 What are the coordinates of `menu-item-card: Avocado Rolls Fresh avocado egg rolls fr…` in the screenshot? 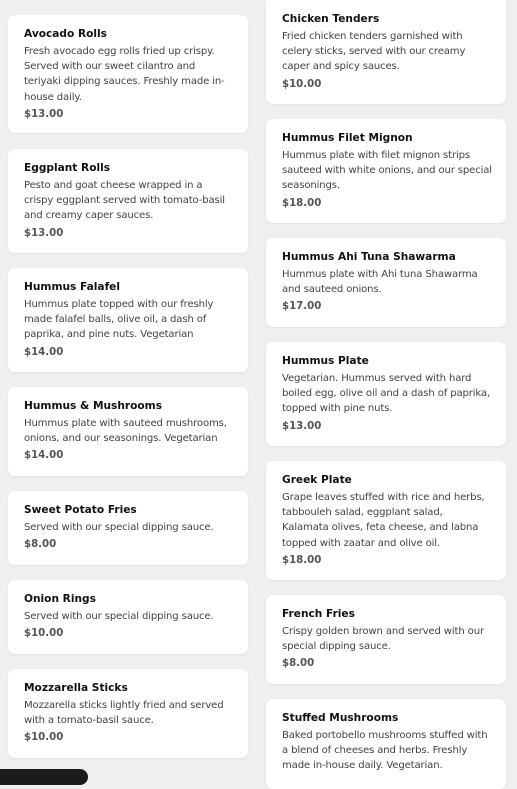 It's located at (128, 74).